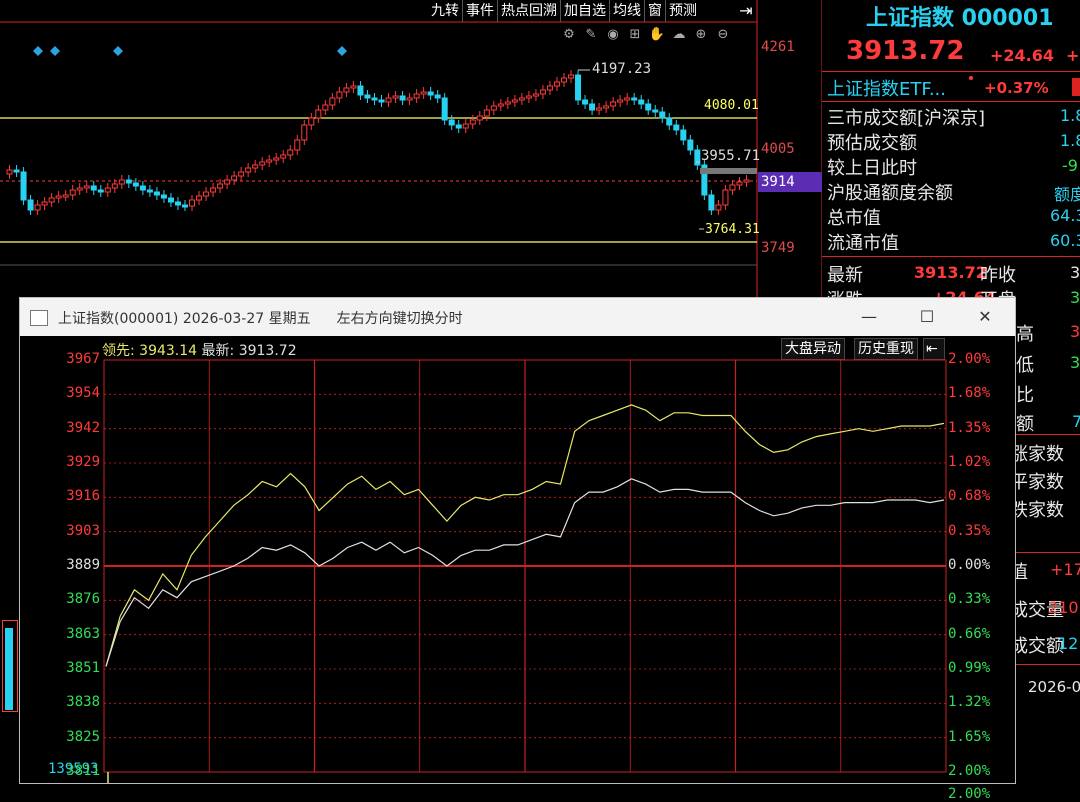 The width and height of the screenshot is (1080, 802). What do you see at coordinates (863, 243) in the screenshot?
I see `row-label-5: 流通市值` at bounding box center [863, 243].